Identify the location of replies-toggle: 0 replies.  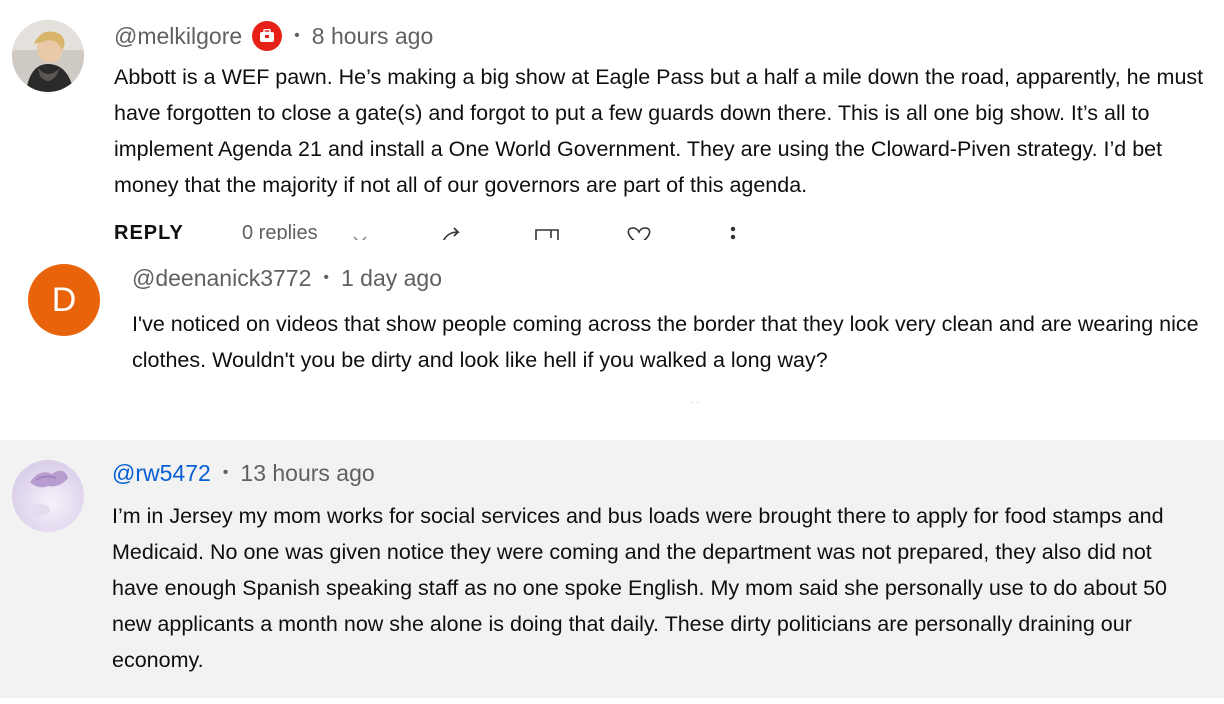
(280, 231).